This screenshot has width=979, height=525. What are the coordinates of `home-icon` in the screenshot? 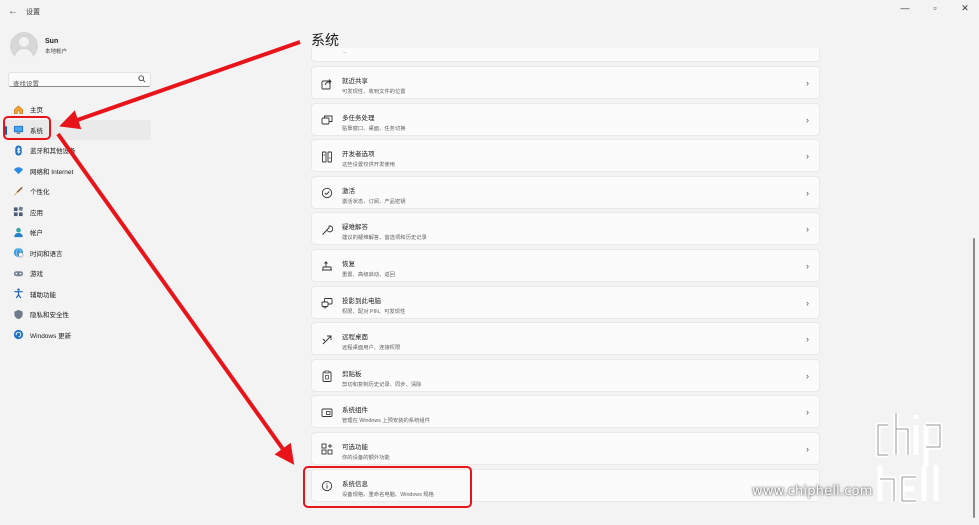 It's located at (18, 109).